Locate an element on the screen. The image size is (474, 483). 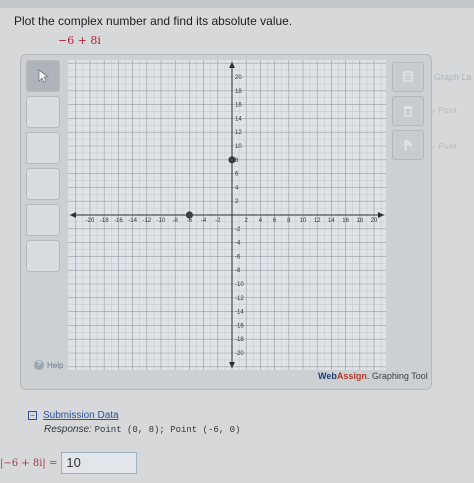
y-tick-label: 12 is located at coordinates (238, 133).